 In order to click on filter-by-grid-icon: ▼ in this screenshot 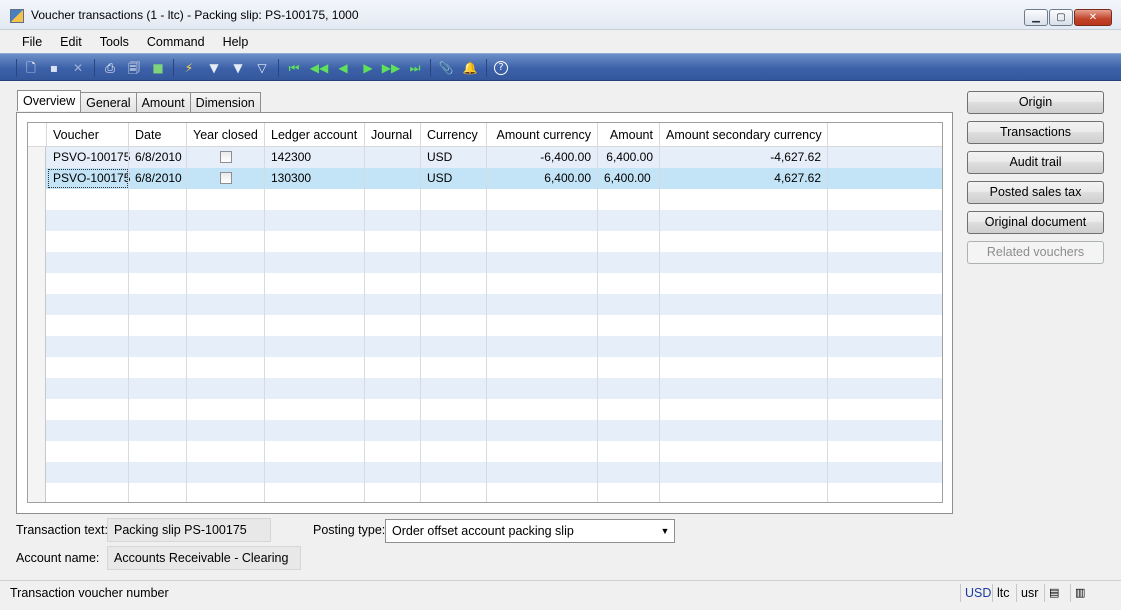, I will do `click(214, 68)`.